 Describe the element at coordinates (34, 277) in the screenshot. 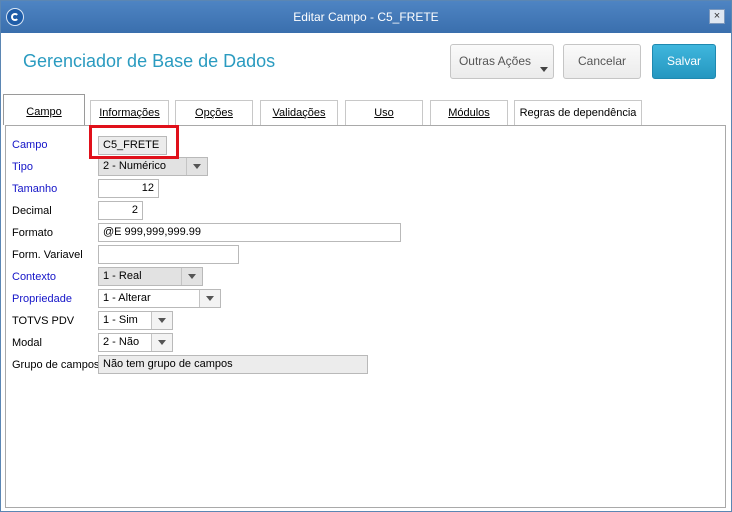

I see `contexto-label: Contexto` at that location.